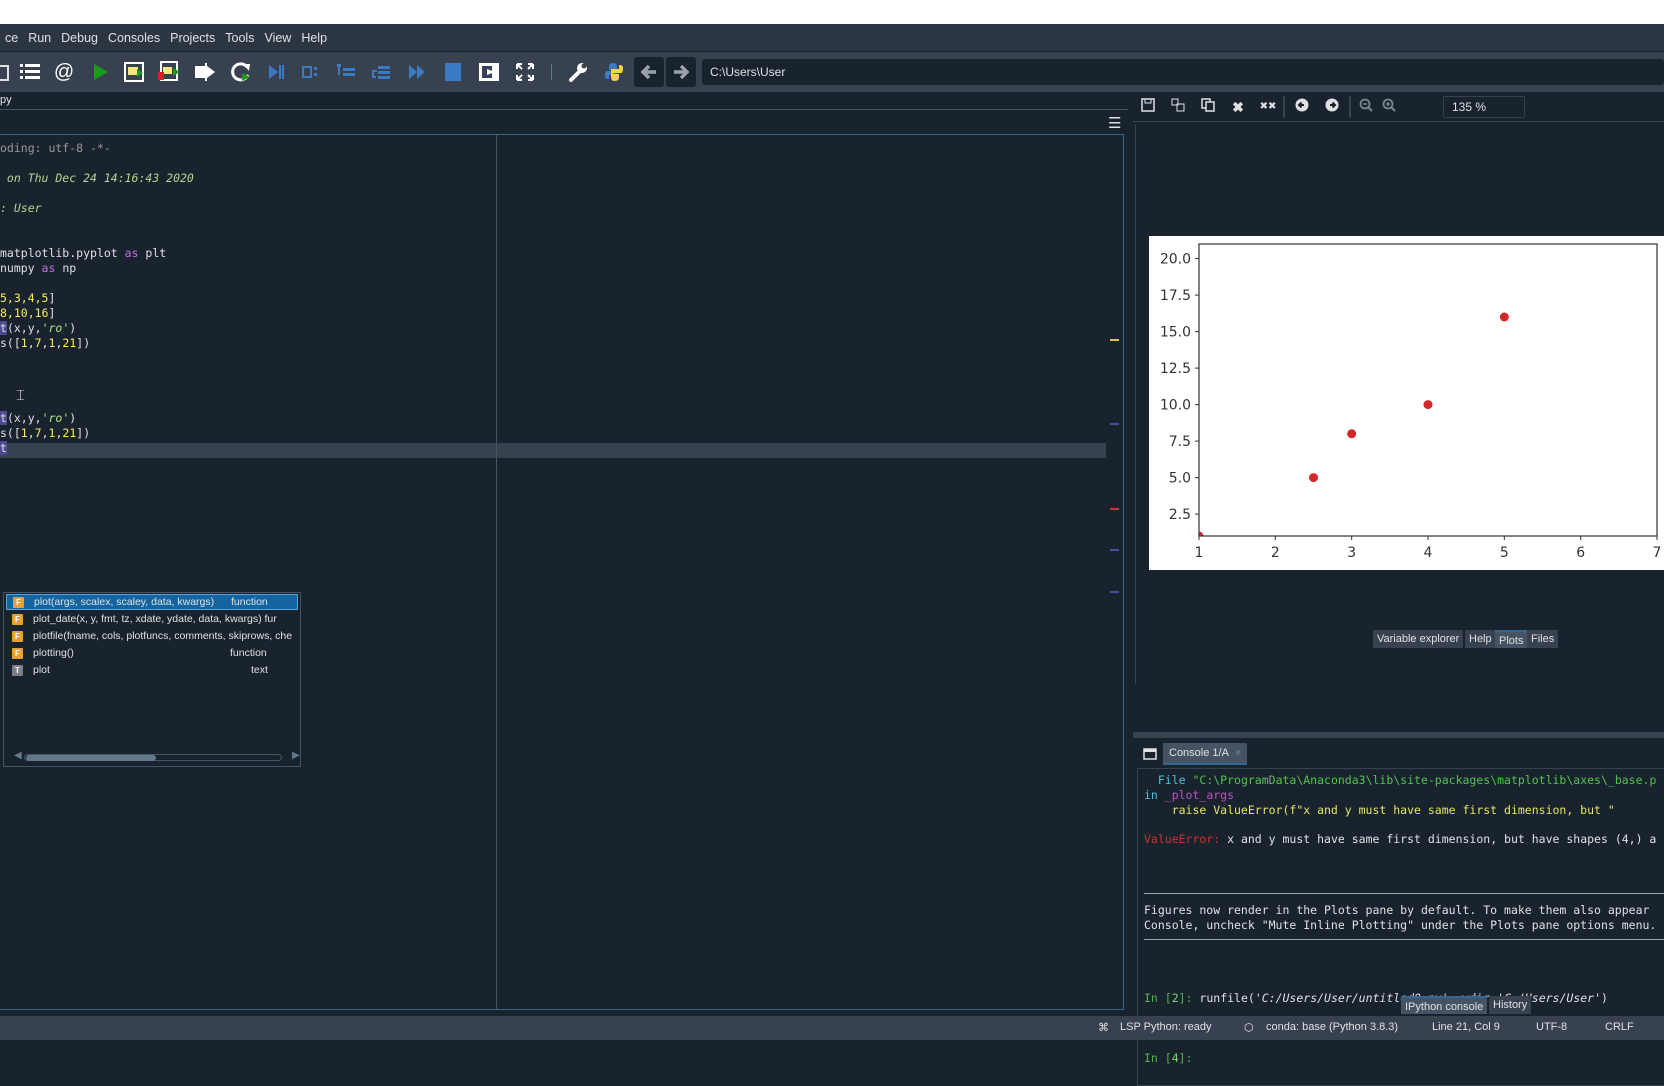 The width and height of the screenshot is (1664, 1086). I want to click on text-cursor-icon: ⌶, so click(21, 395).